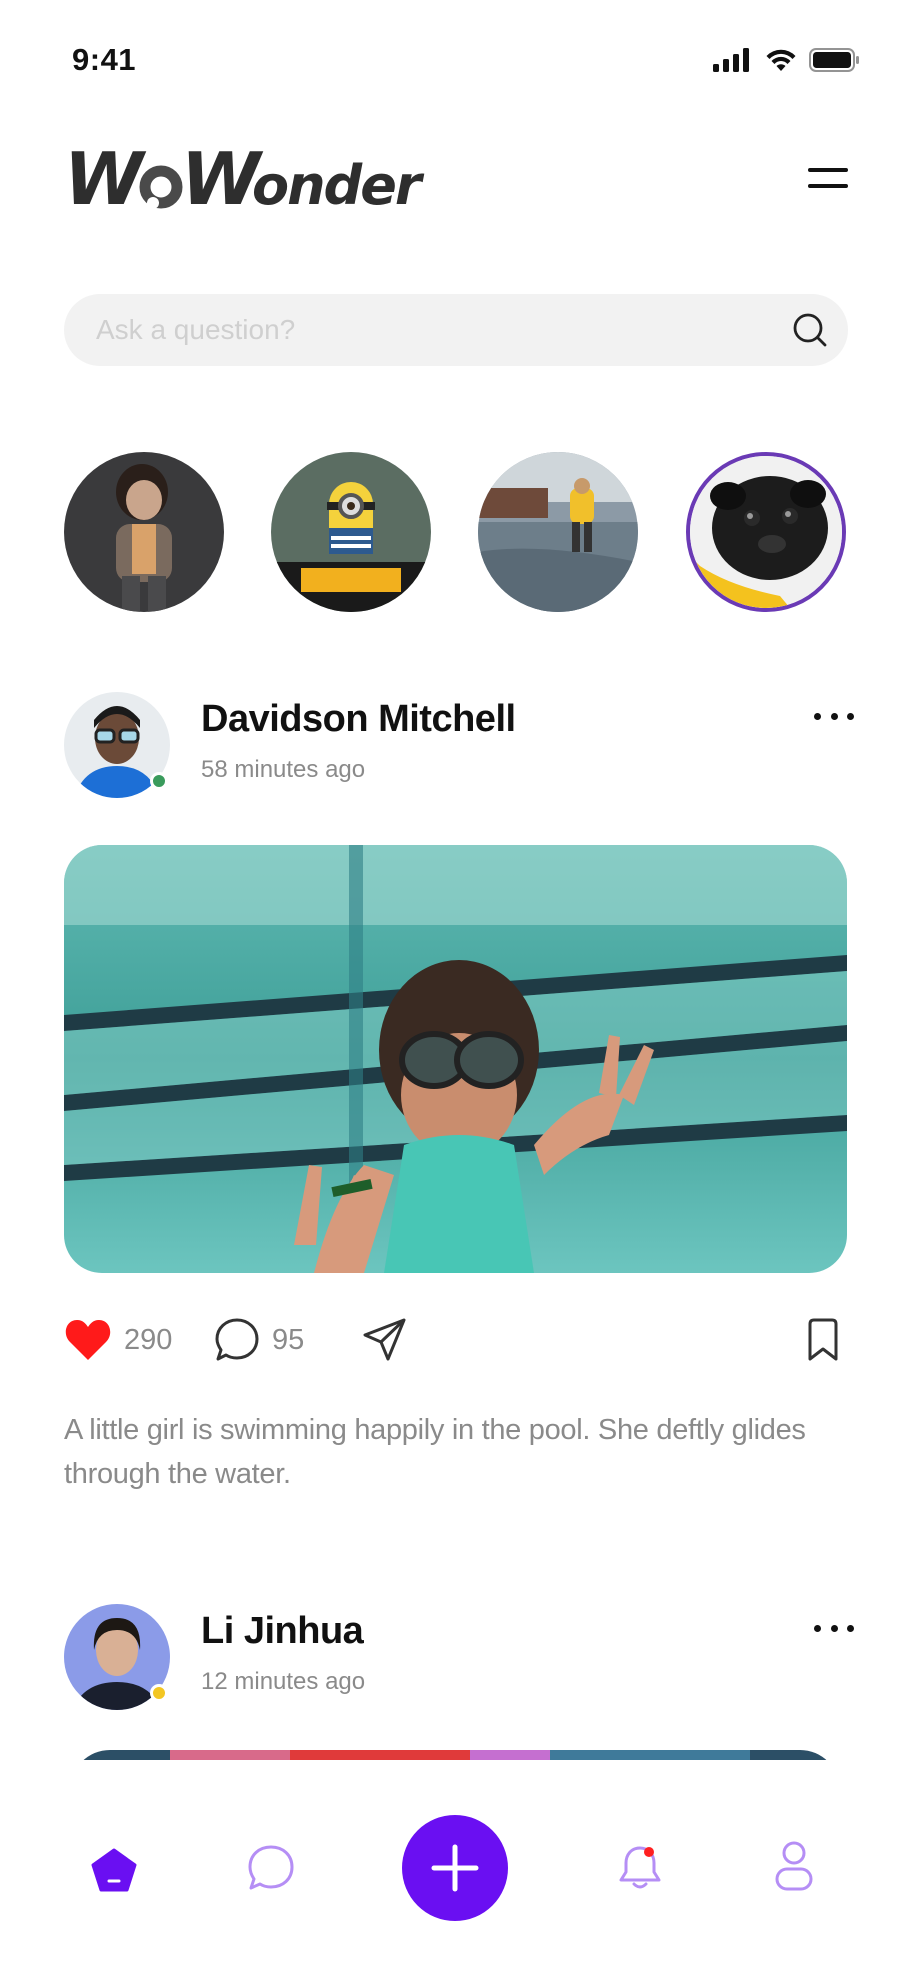 This screenshot has height=1973, width=911. Describe the element at coordinates (338, 185) in the screenshot. I see `svg-text: onder` at that location.